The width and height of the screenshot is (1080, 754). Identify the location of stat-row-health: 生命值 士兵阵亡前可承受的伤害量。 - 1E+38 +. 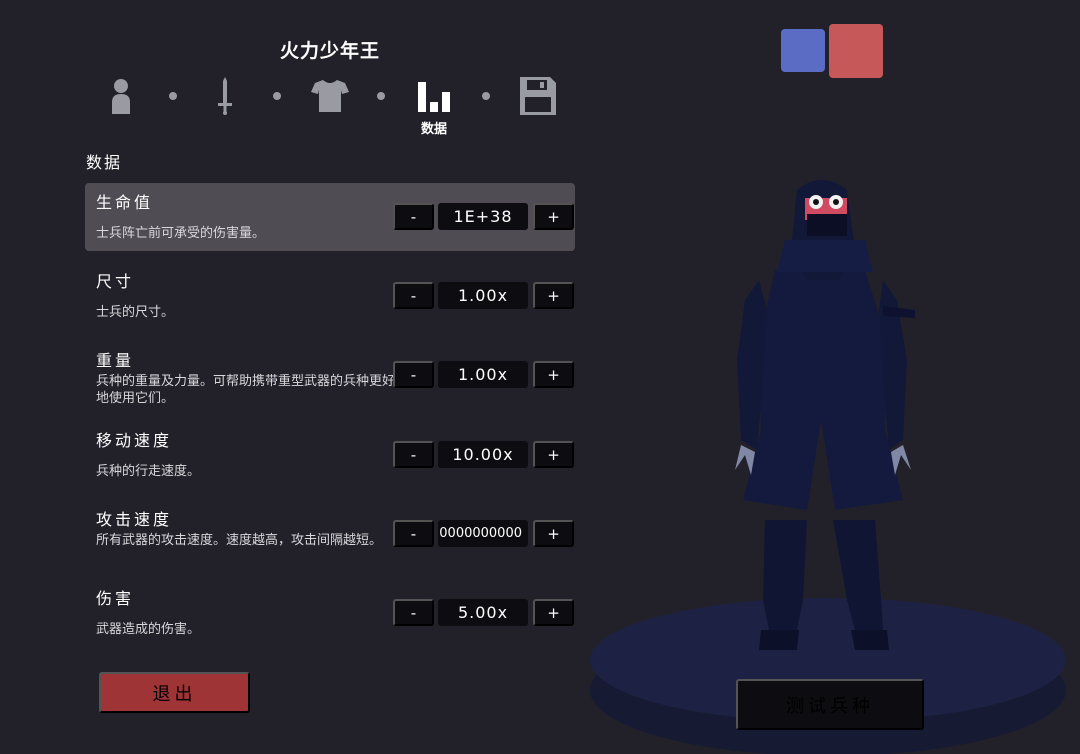
(330, 217).